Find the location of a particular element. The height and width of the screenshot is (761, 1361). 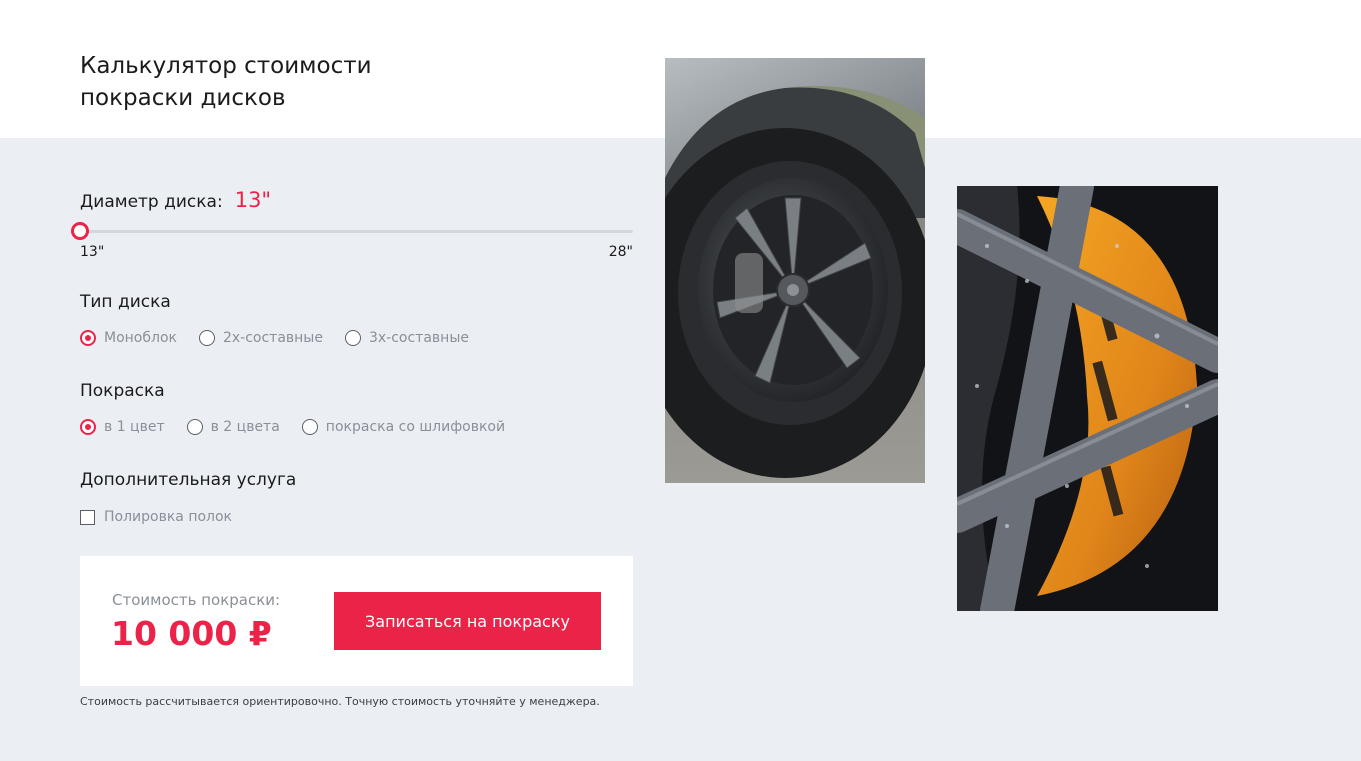

disk-type-option-monoblock: Моноблок is located at coordinates (128, 338).